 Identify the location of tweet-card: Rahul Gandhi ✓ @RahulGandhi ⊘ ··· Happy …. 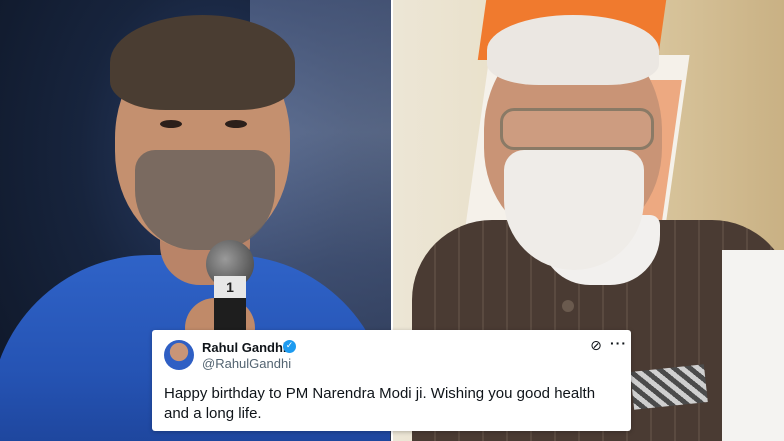
(391, 380).